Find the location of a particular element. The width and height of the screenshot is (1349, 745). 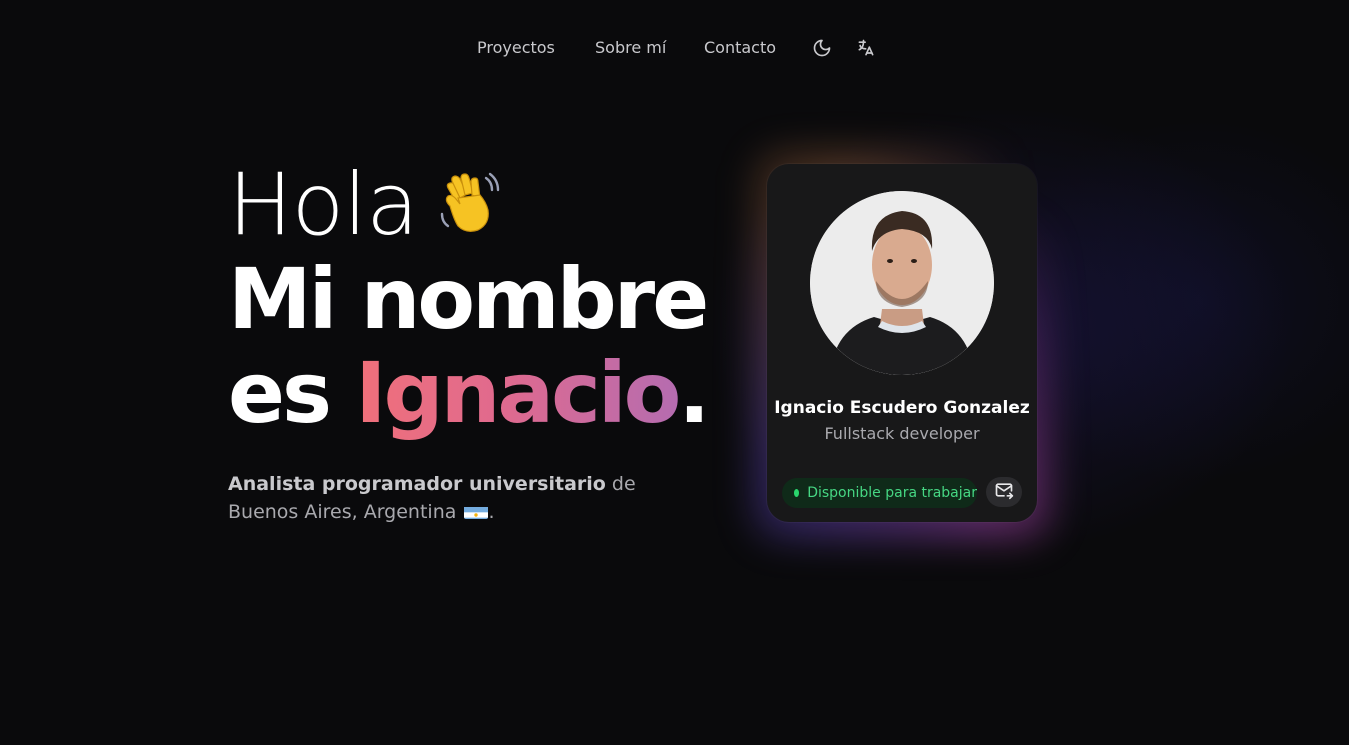

moon-icon is located at coordinates (822, 48).